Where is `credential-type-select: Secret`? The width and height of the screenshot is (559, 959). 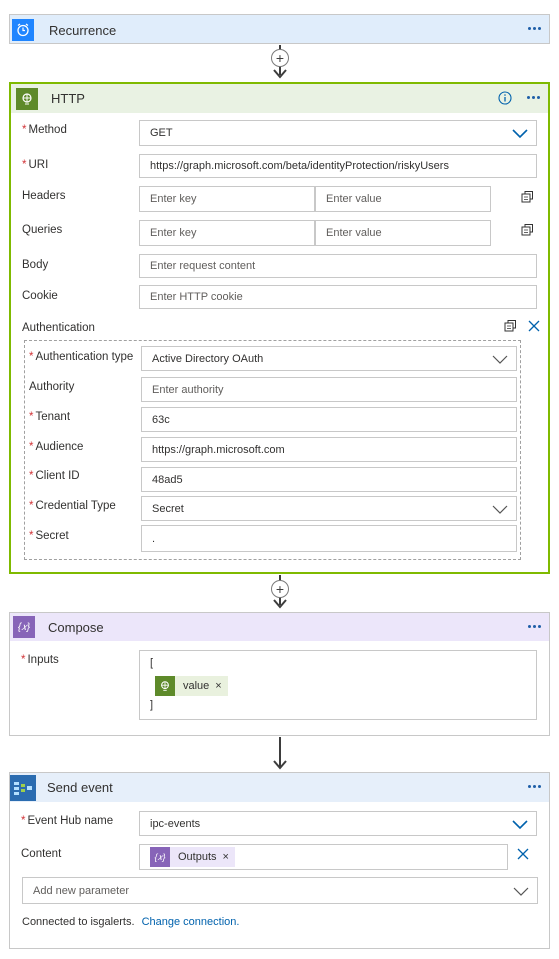 credential-type-select: Secret is located at coordinates (329, 508).